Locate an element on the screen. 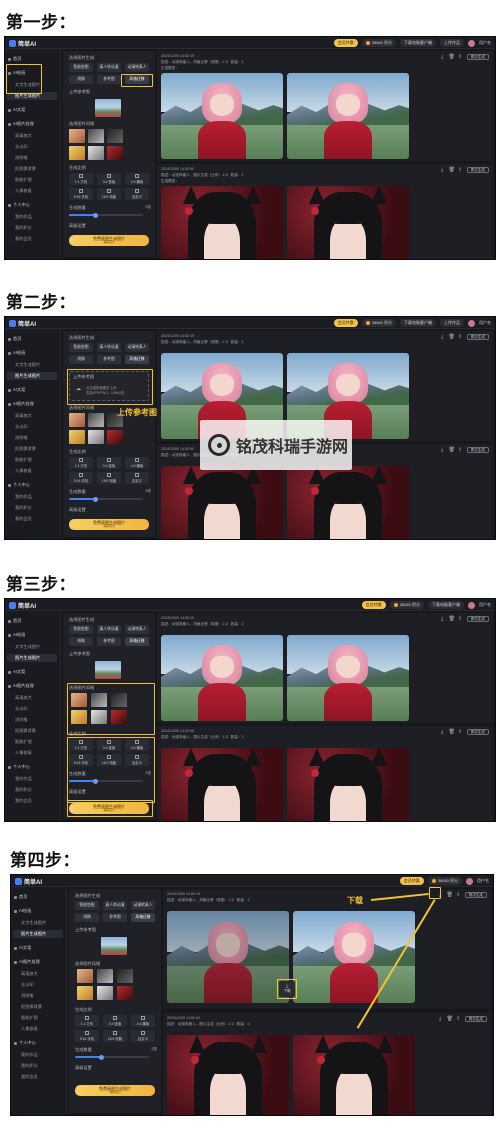 This screenshot has height=1121, width=500. sidebar-item-my-works: 我的作品 is located at coordinates (23, 497).